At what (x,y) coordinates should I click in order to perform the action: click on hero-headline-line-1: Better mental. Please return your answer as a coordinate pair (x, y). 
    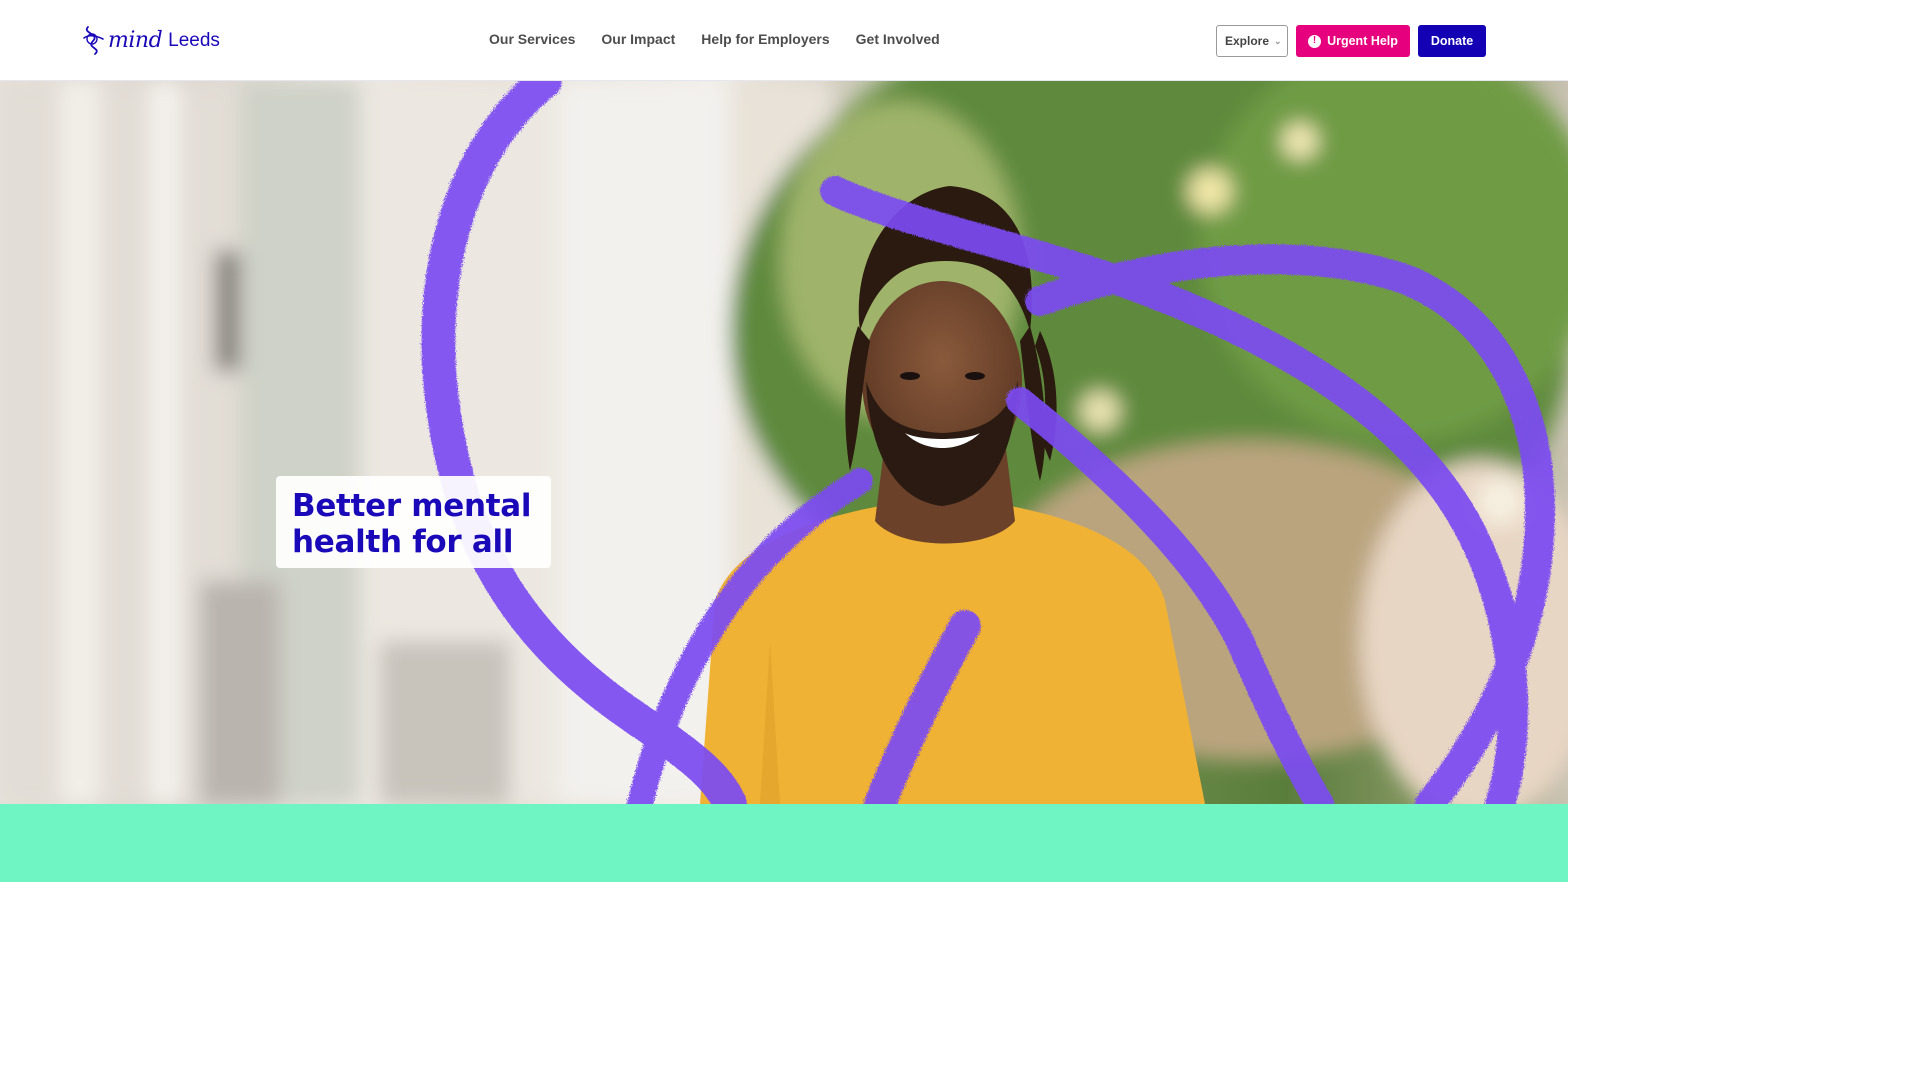
    Looking at the image, I should click on (412, 506).